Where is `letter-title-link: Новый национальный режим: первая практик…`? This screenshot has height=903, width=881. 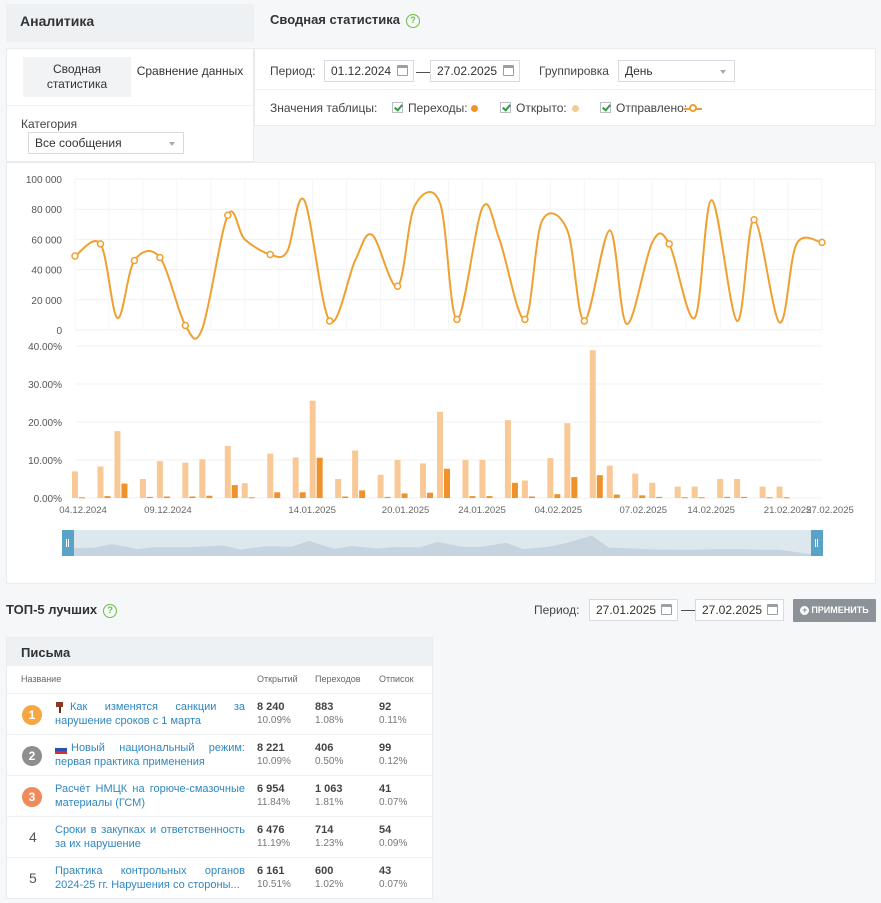 letter-title-link: Новый национальный режим: первая практик… is located at coordinates (150, 755).